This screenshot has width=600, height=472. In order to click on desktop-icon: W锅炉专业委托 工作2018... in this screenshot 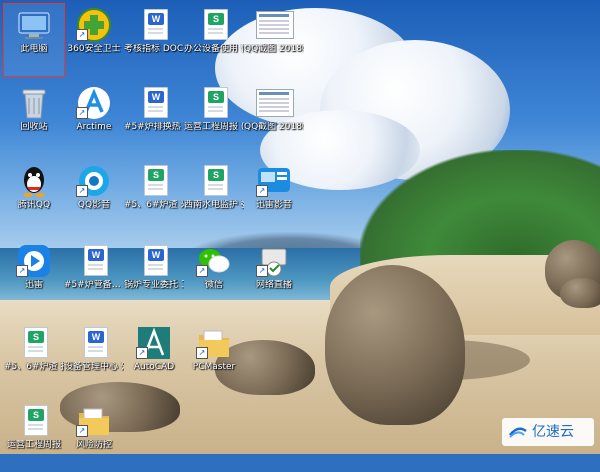, I will do `click(154, 276)`.